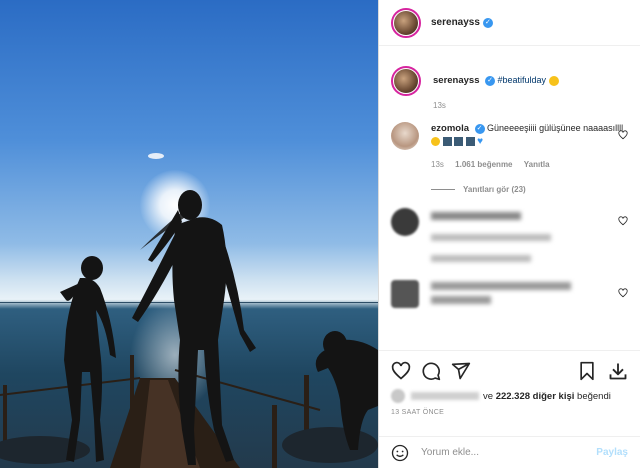  Describe the element at coordinates (445, 396) in the screenshot. I see `liker-username-blurred` at that location.